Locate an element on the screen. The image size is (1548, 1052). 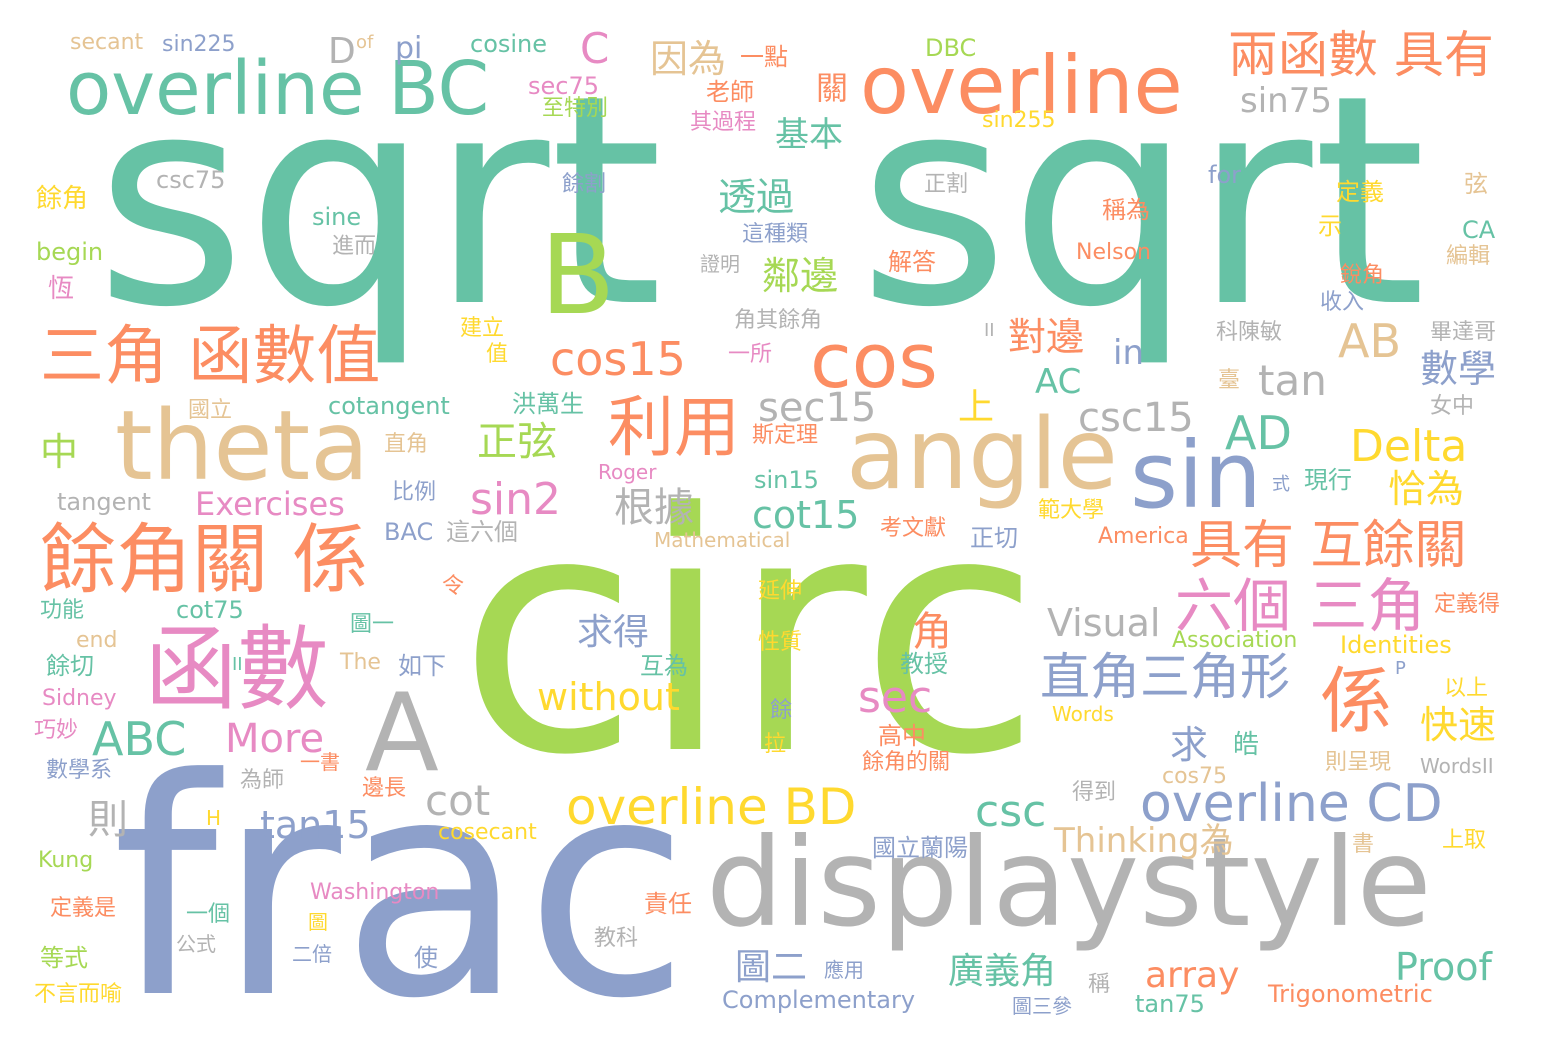
word-qiao-miao: 巧妙 is located at coordinates (56, 730).